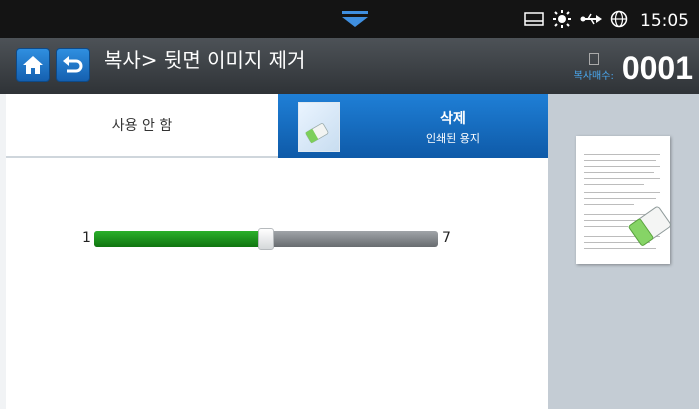 Image resolution: width=699 pixels, height=409 pixels. What do you see at coordinates (593, 76) in the screenshot?
I see `copy-count-label: 복사매수:` at bounding box center [593, 76].